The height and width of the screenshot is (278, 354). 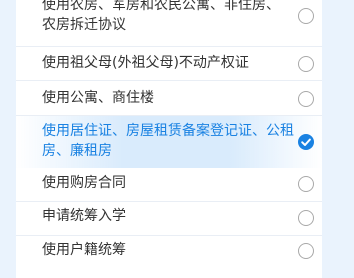 I want to click on option-grandparents-property: 使用祖父母(外祖父母)不动产权证, so click(x=169, y=64).